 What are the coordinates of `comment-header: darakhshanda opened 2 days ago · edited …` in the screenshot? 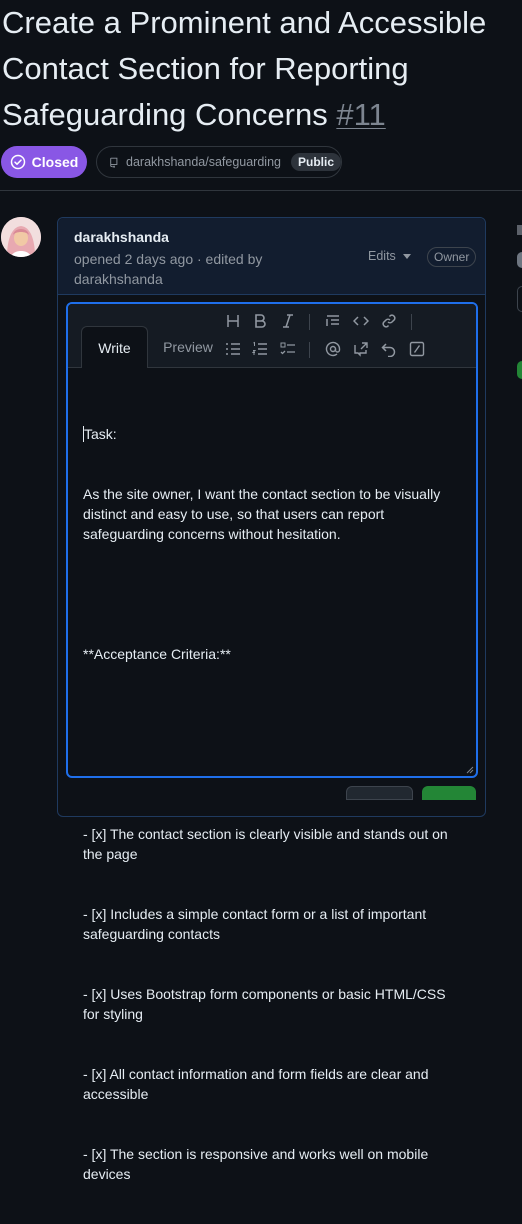 It's located at (271, 256).